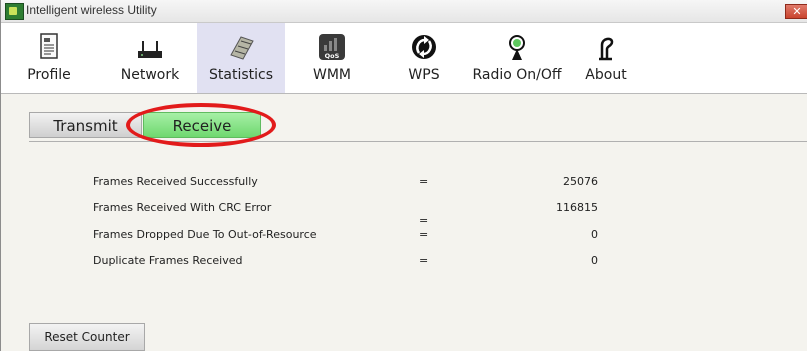  What do you see at coordinates (580, 181) in the screenshot?
I see `stat-value: 25076` at bounding box center [580, 181].